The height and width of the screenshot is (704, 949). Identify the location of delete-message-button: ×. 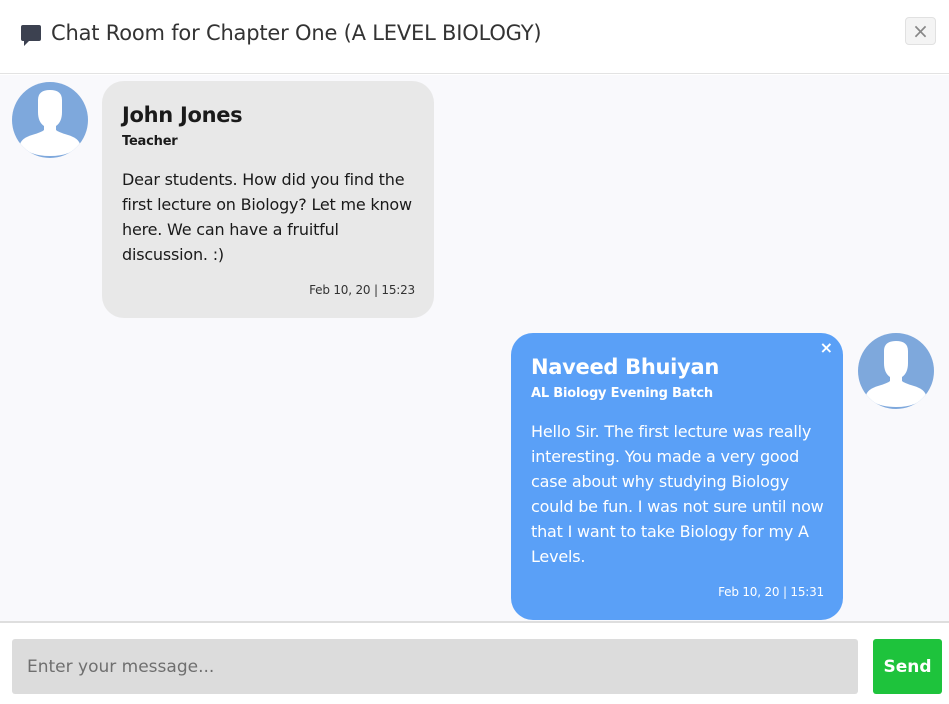
(826, 348).